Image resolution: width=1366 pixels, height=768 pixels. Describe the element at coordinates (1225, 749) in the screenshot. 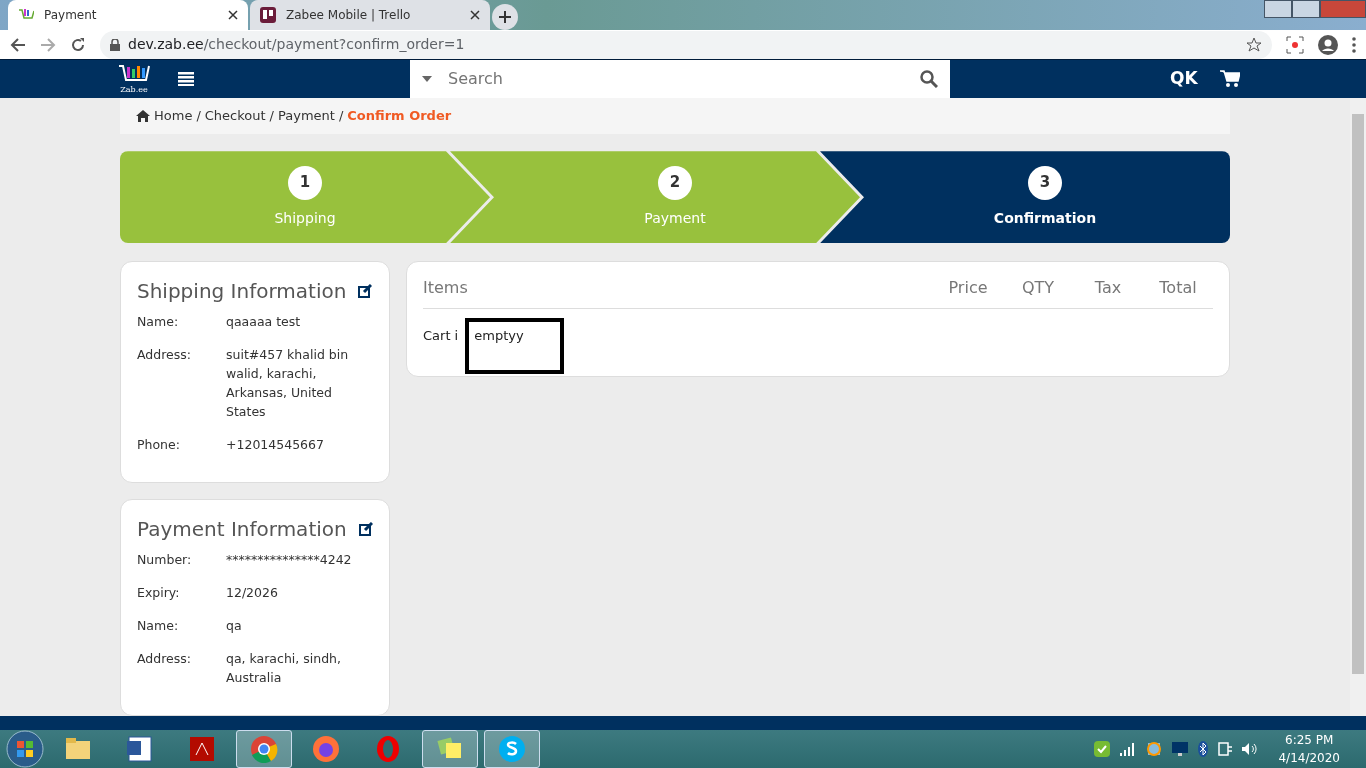

I see `power-plug-icon` at that location.